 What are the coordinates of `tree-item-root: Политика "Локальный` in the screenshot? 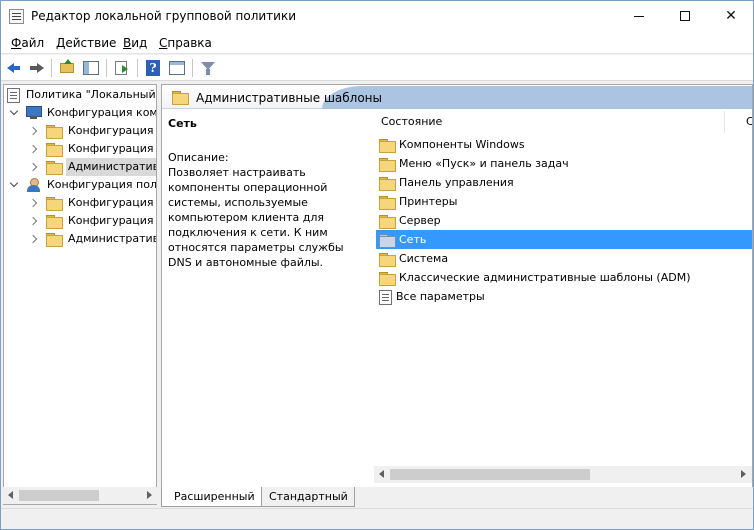 It's located at (81, 95).